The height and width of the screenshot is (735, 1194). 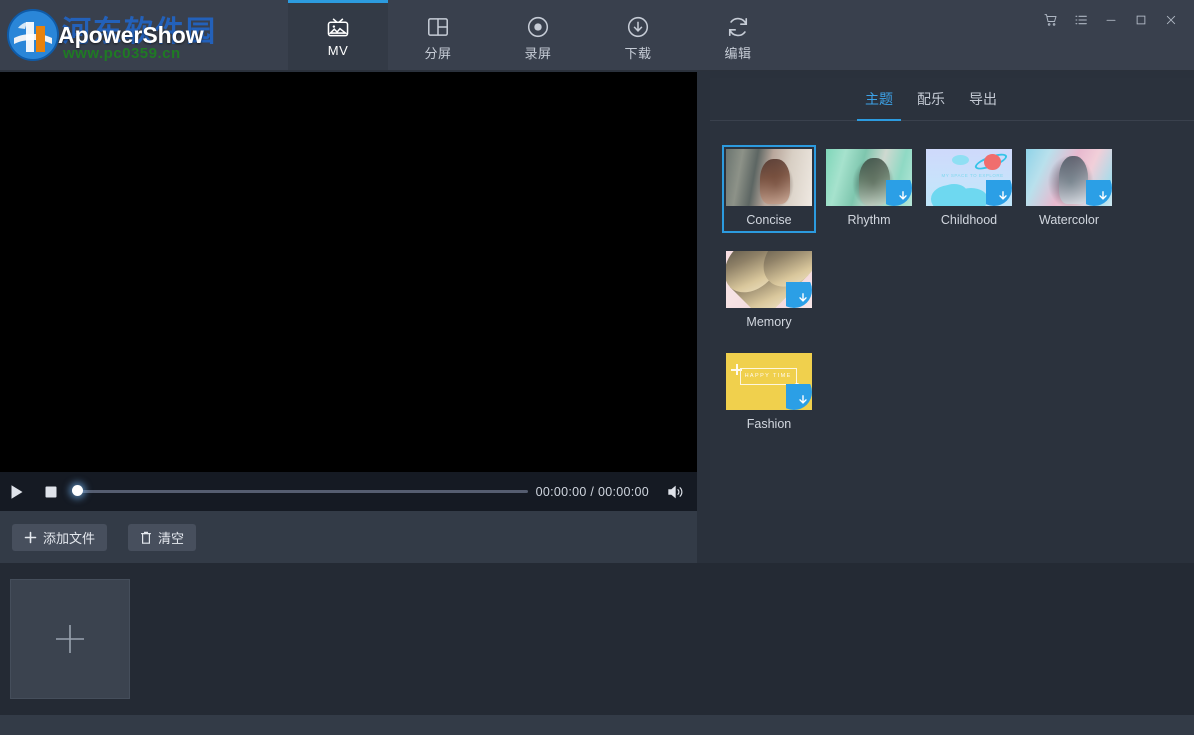 I want to click on tab-mv: MV, so click(x=338, y=35).